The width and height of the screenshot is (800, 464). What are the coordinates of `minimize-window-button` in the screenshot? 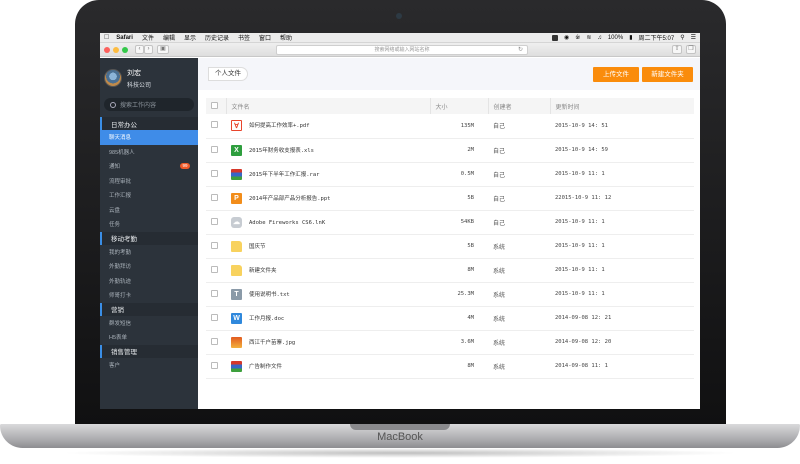 It's located at (116, 49).